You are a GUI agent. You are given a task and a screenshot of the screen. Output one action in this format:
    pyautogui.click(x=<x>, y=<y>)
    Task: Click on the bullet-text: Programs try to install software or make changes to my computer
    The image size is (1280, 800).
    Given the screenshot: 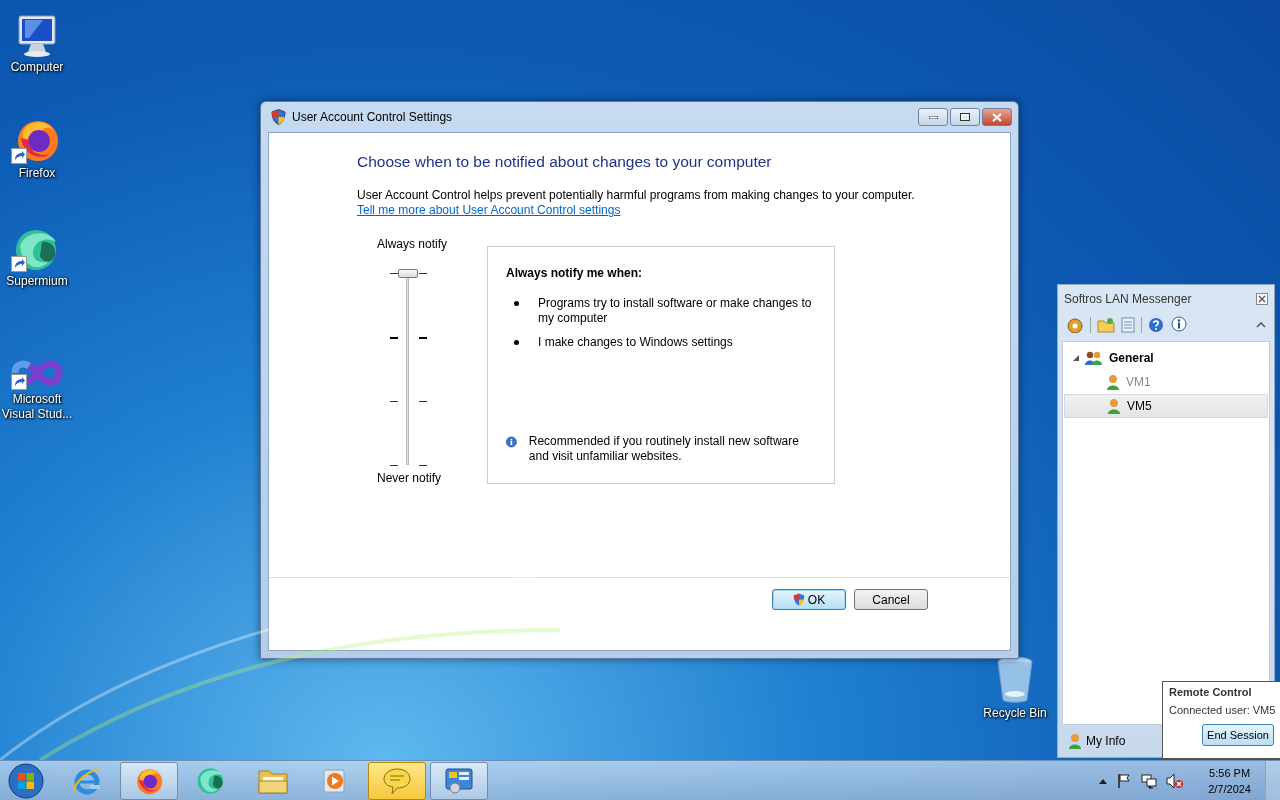 What is the action you would take?
    pyautogui.click(x=675, y=311)
    